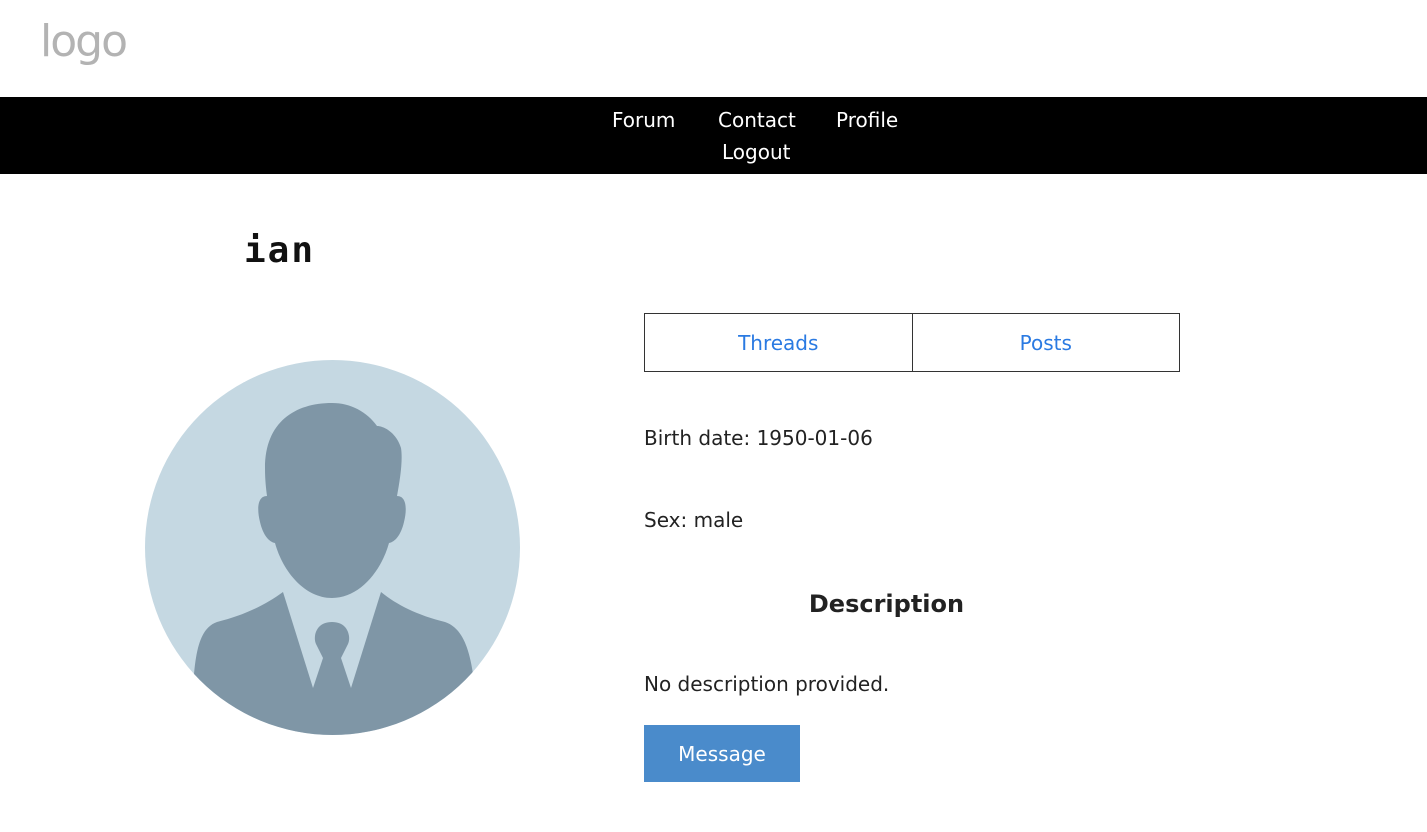 The image size is (1427, 832). I want to click on message-button: Message, so click(722, 753).